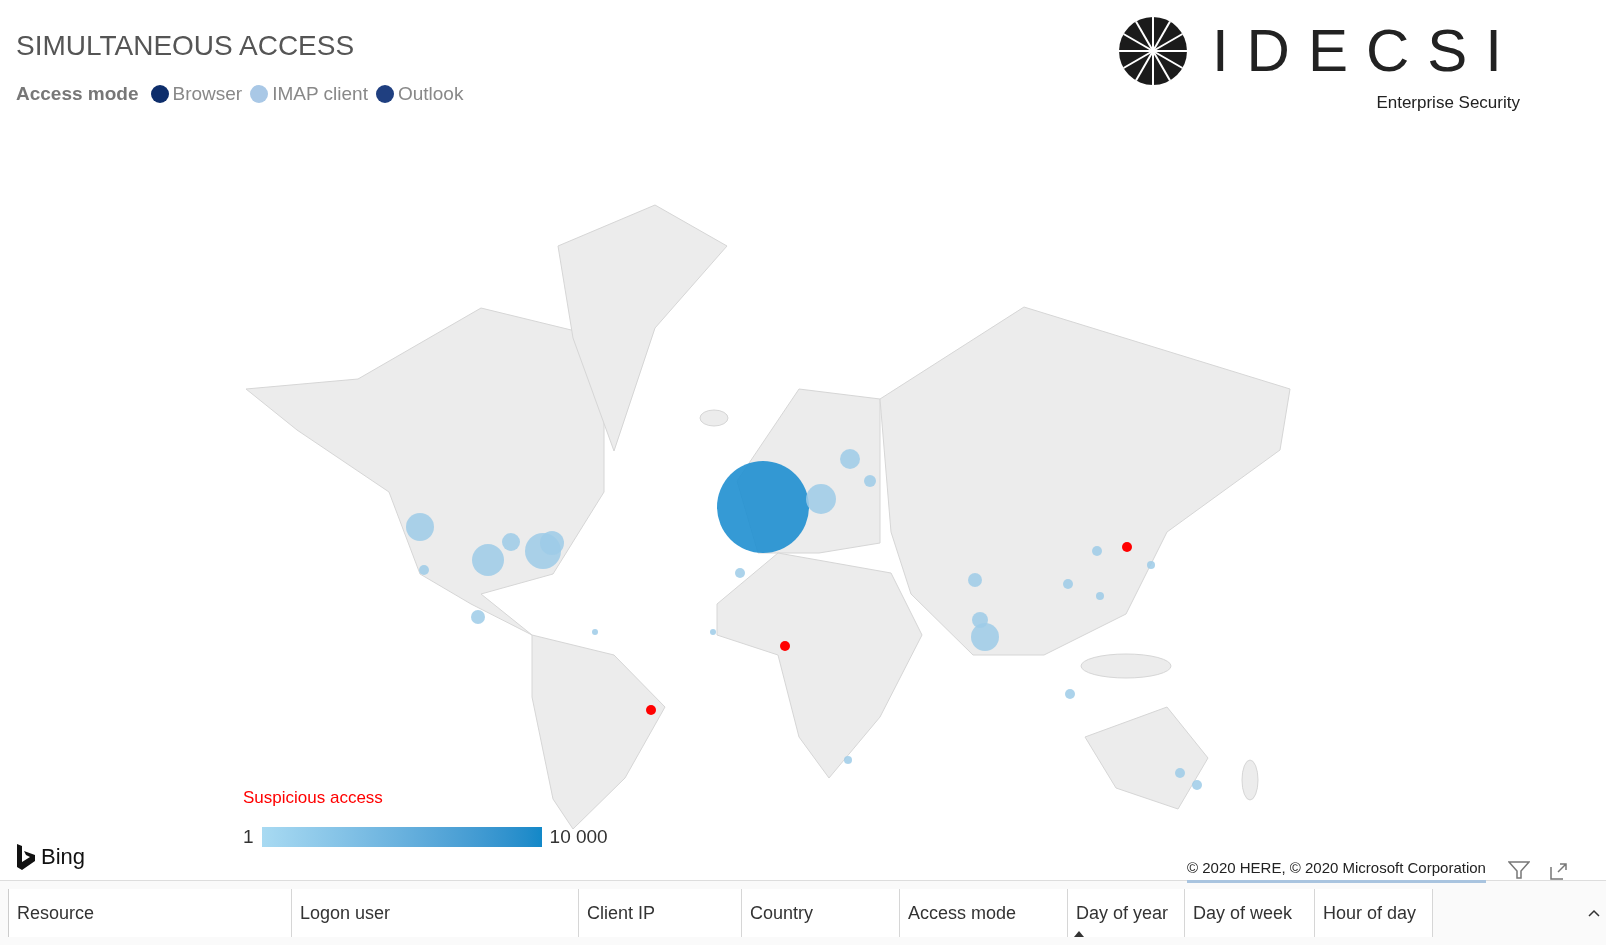 The image size is (1606, 945). What do you see at coordinates (63, 857) in the screenshot?
I see `bing-label: Bing` at bounding box center [63, 857].